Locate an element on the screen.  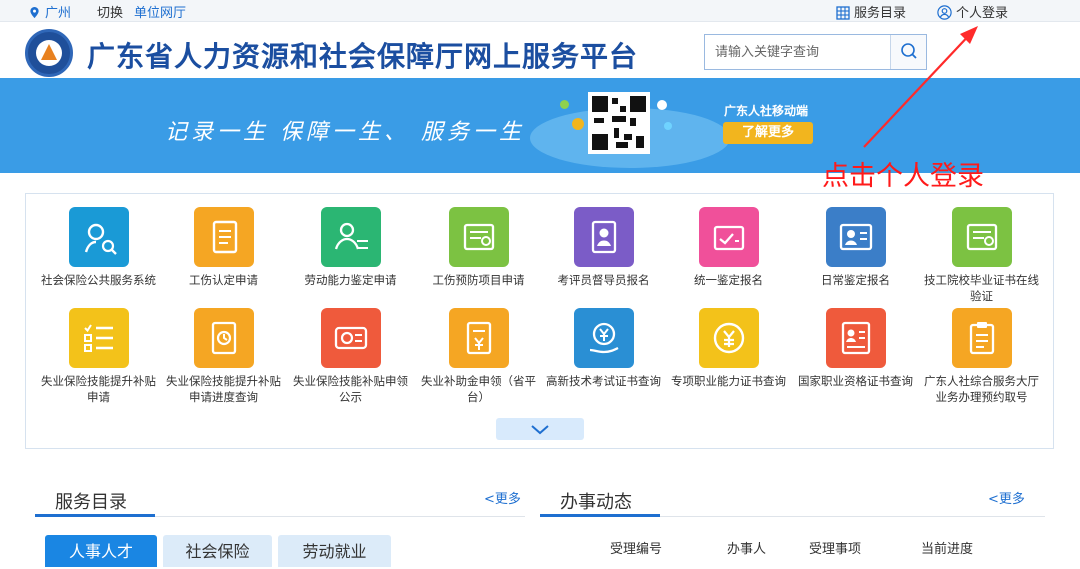
service-item-label: 失业保险技能提升补贴申请 is located at coordinates (98, 389).